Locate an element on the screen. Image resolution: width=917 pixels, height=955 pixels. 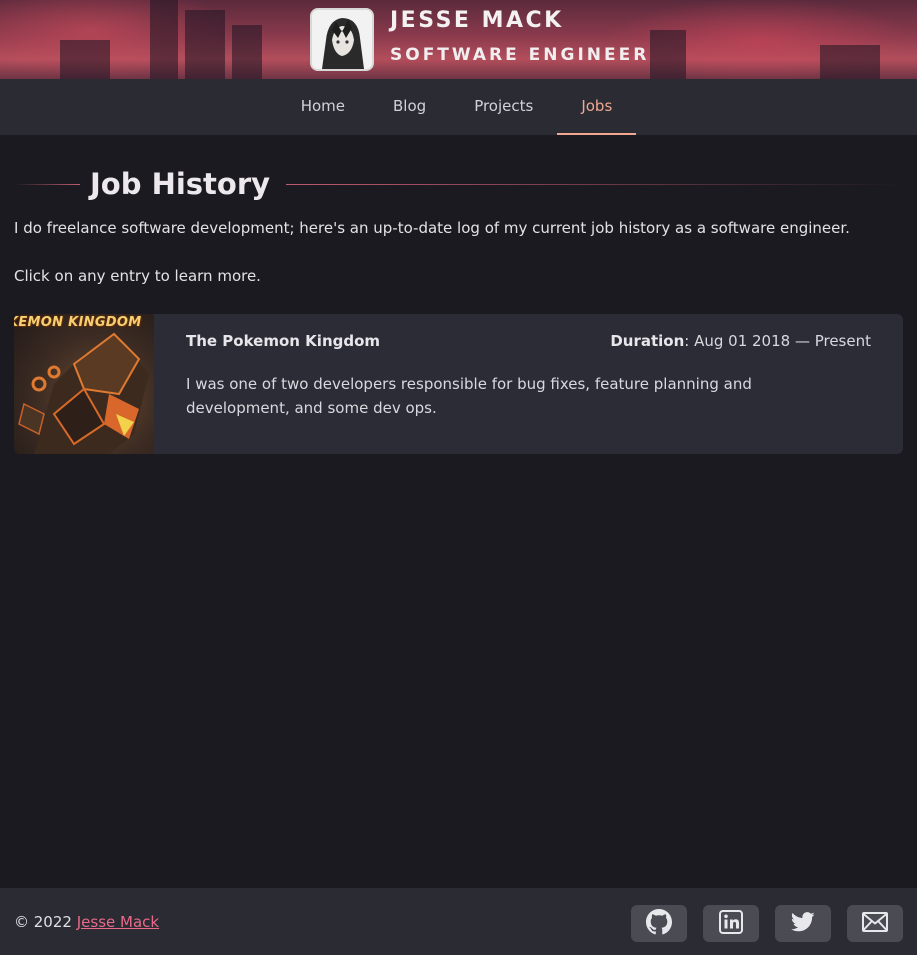
page-heading: Job History is located at coordinates (458, 184).